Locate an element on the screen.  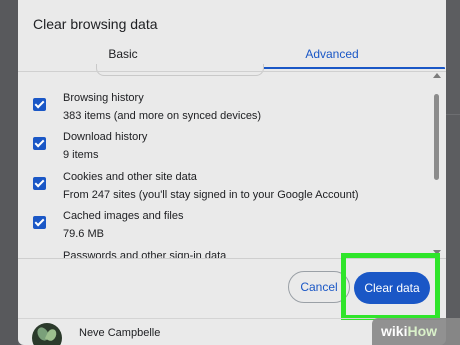
backdrop-left-strip is located at coordinates (9, 172).